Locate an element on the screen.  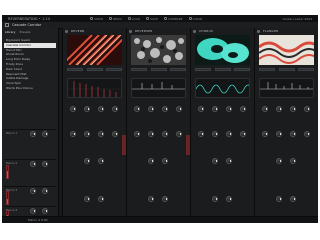
menu-undo: UNDO is located at coordinates (96, 19).